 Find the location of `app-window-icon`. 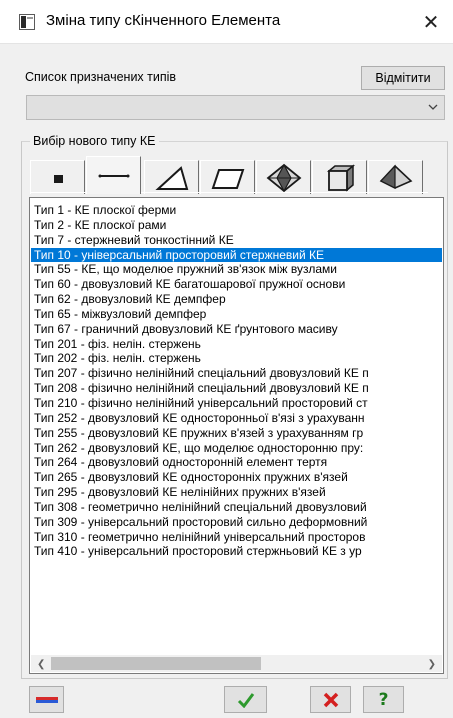

app-window-icon is located at coordinates (27, 22).